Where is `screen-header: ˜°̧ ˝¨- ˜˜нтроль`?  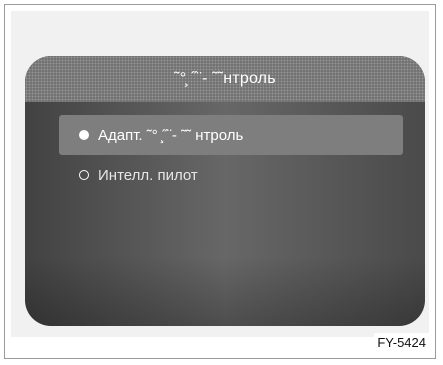
screen-header: ˜°̧ ˝¨- ˜˜нтроль is located at coordinates (225, 79).